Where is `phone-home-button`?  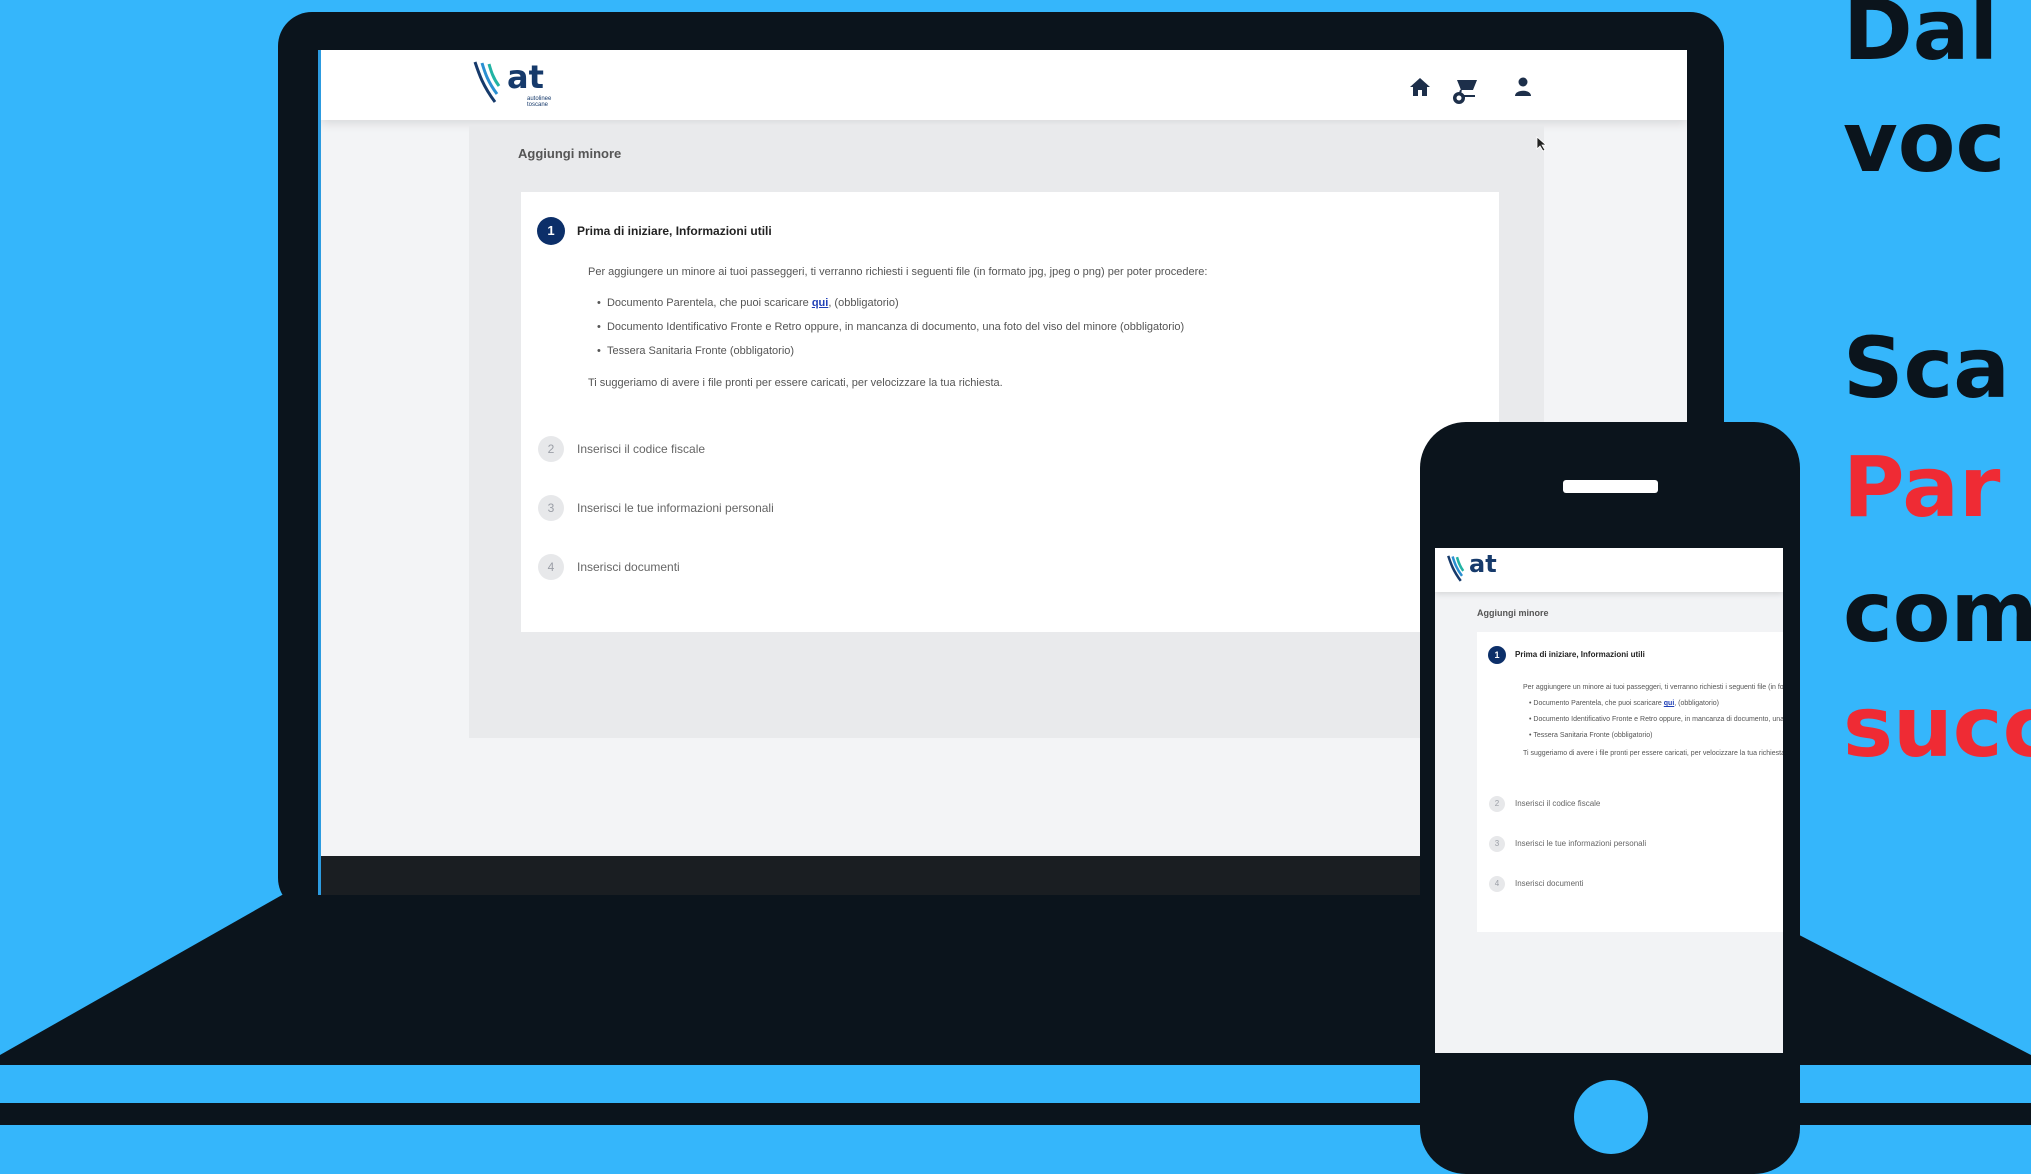 phone-home-button is located at coordinates (1611, 1117).